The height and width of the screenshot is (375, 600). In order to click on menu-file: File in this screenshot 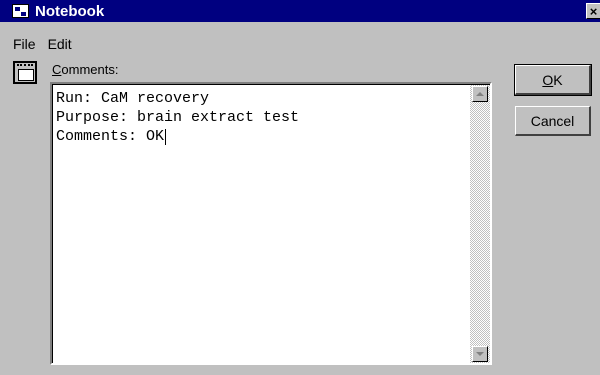, I will do `click(21, 44)`.